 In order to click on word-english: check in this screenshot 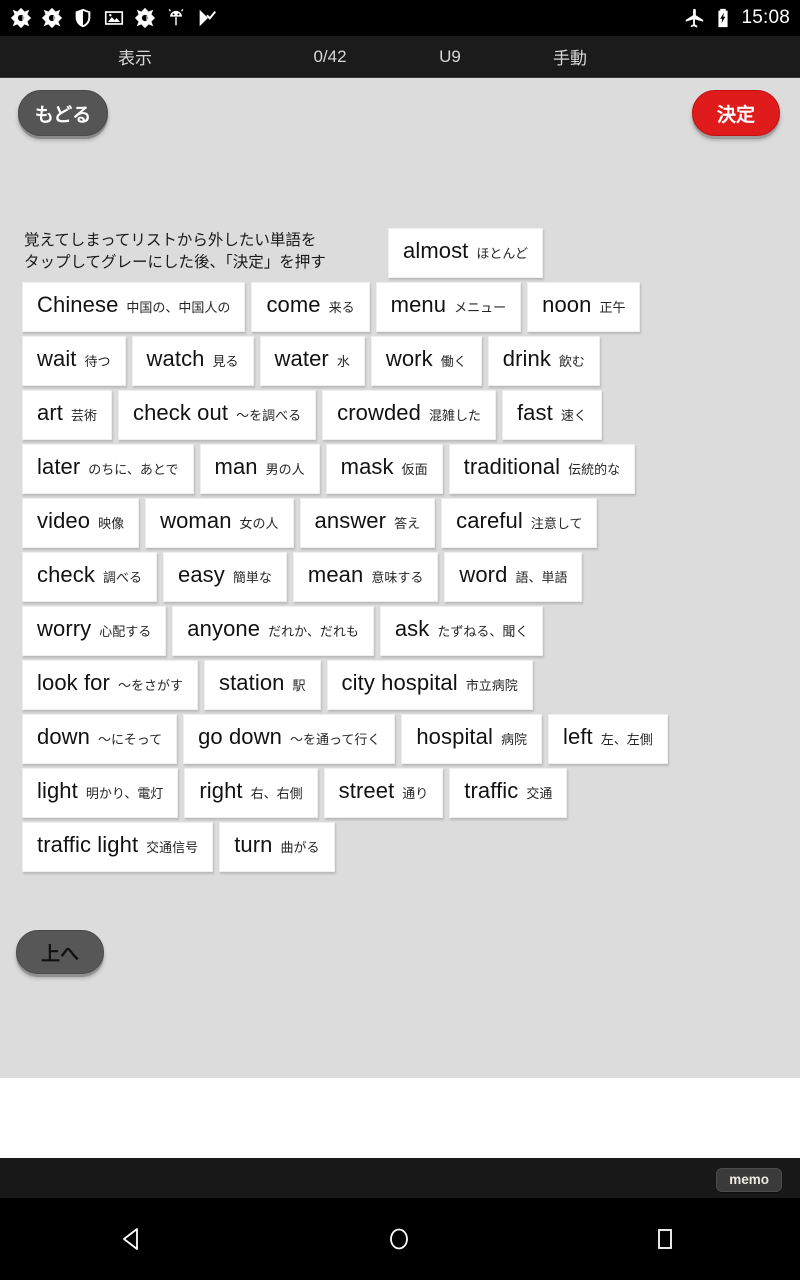, I will do `click(66, 574)`.